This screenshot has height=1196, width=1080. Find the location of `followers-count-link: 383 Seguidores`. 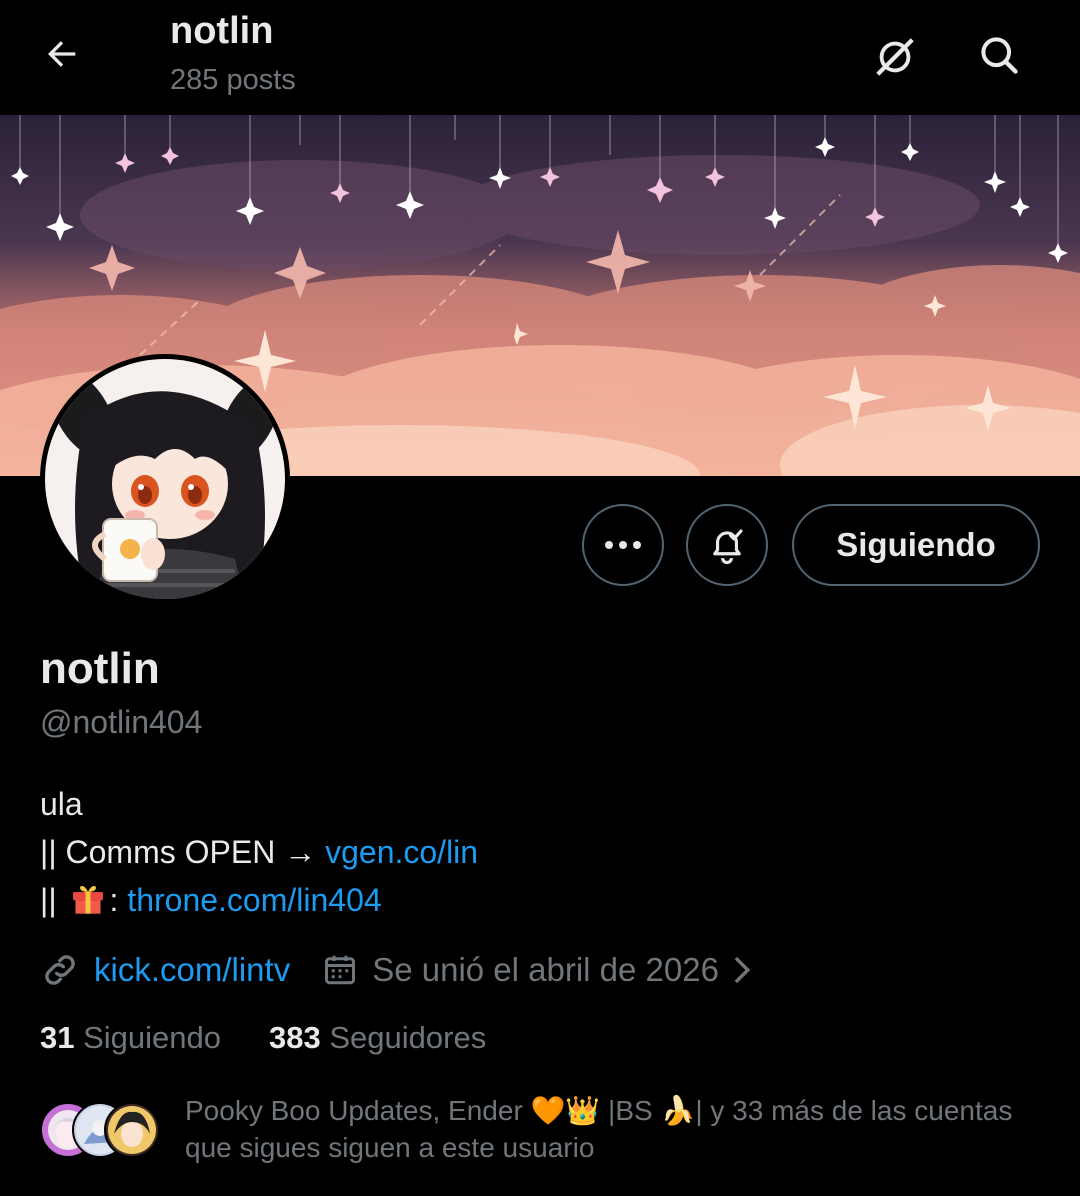

followers-count-link: 383 Seguidores is located at coordinates (377, 1038).